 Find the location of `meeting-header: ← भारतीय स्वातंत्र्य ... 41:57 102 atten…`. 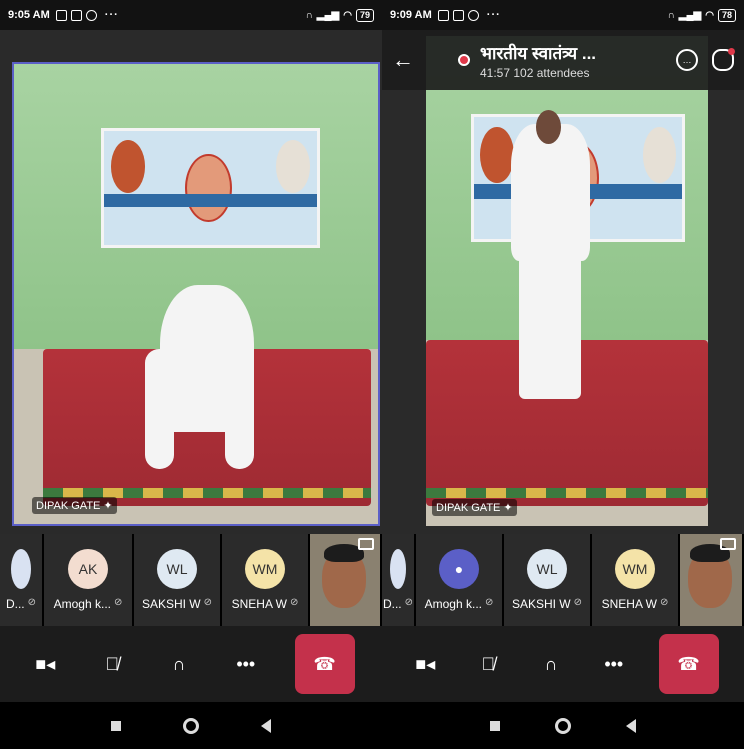

meeting-header: ← भारतीय स्वातंत्र्य ... 41:57 102 atten… is located at coordinates (563, 60).